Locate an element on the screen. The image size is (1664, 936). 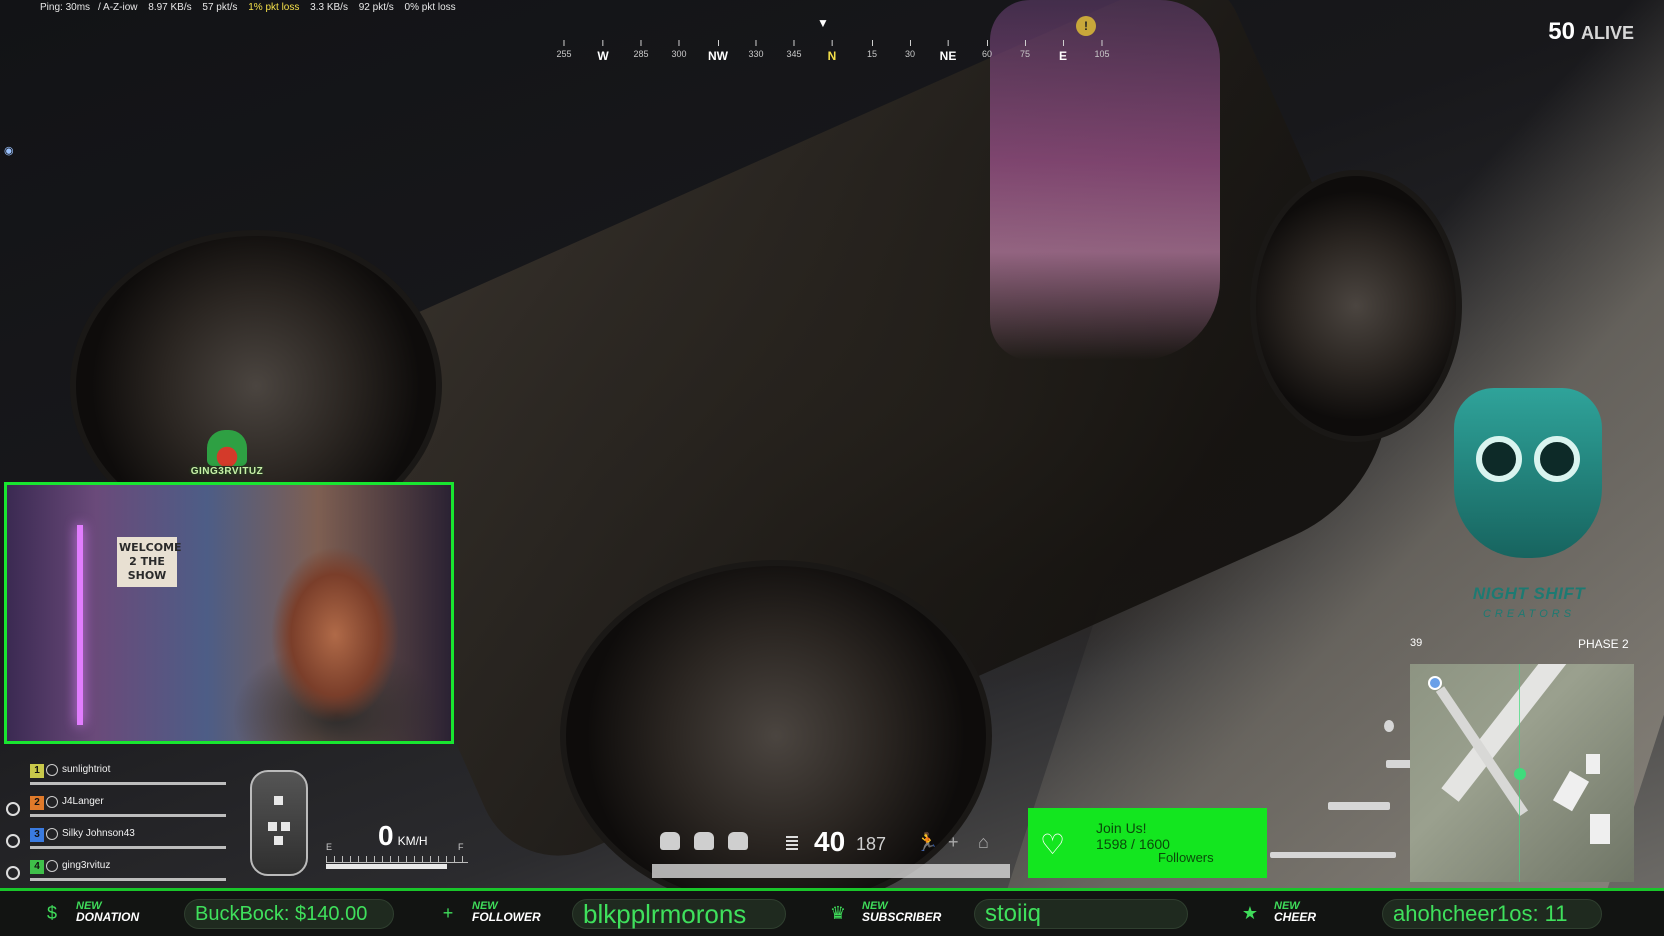
alive-count: 50 is located at coordinates (1561, 31).